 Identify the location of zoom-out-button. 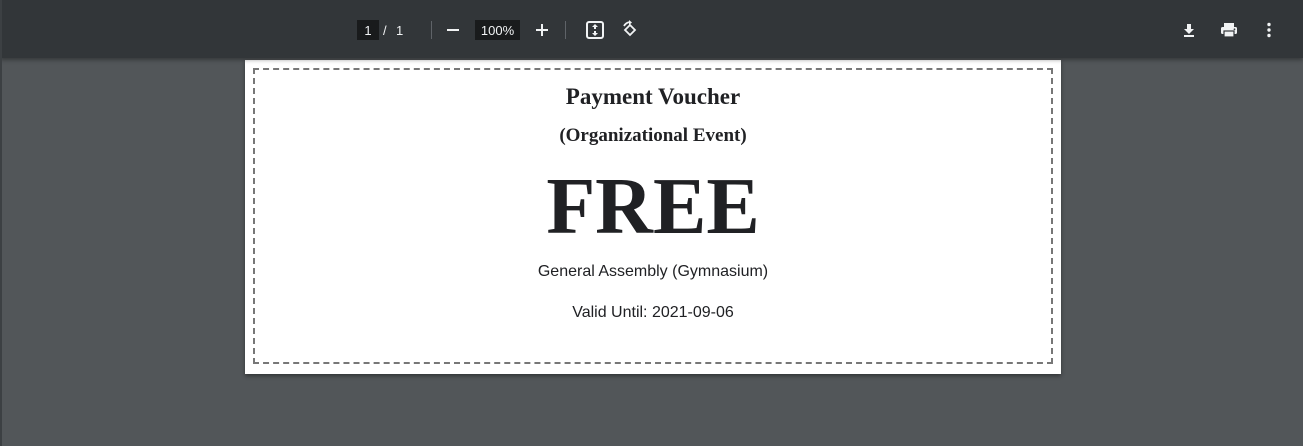
(453, 30).